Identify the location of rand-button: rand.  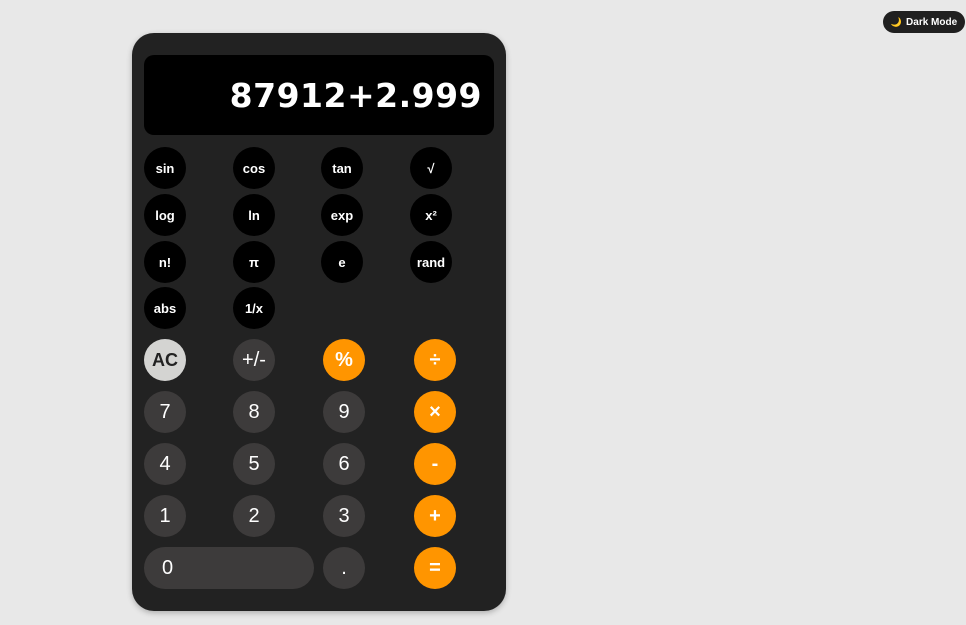
(431, 262).